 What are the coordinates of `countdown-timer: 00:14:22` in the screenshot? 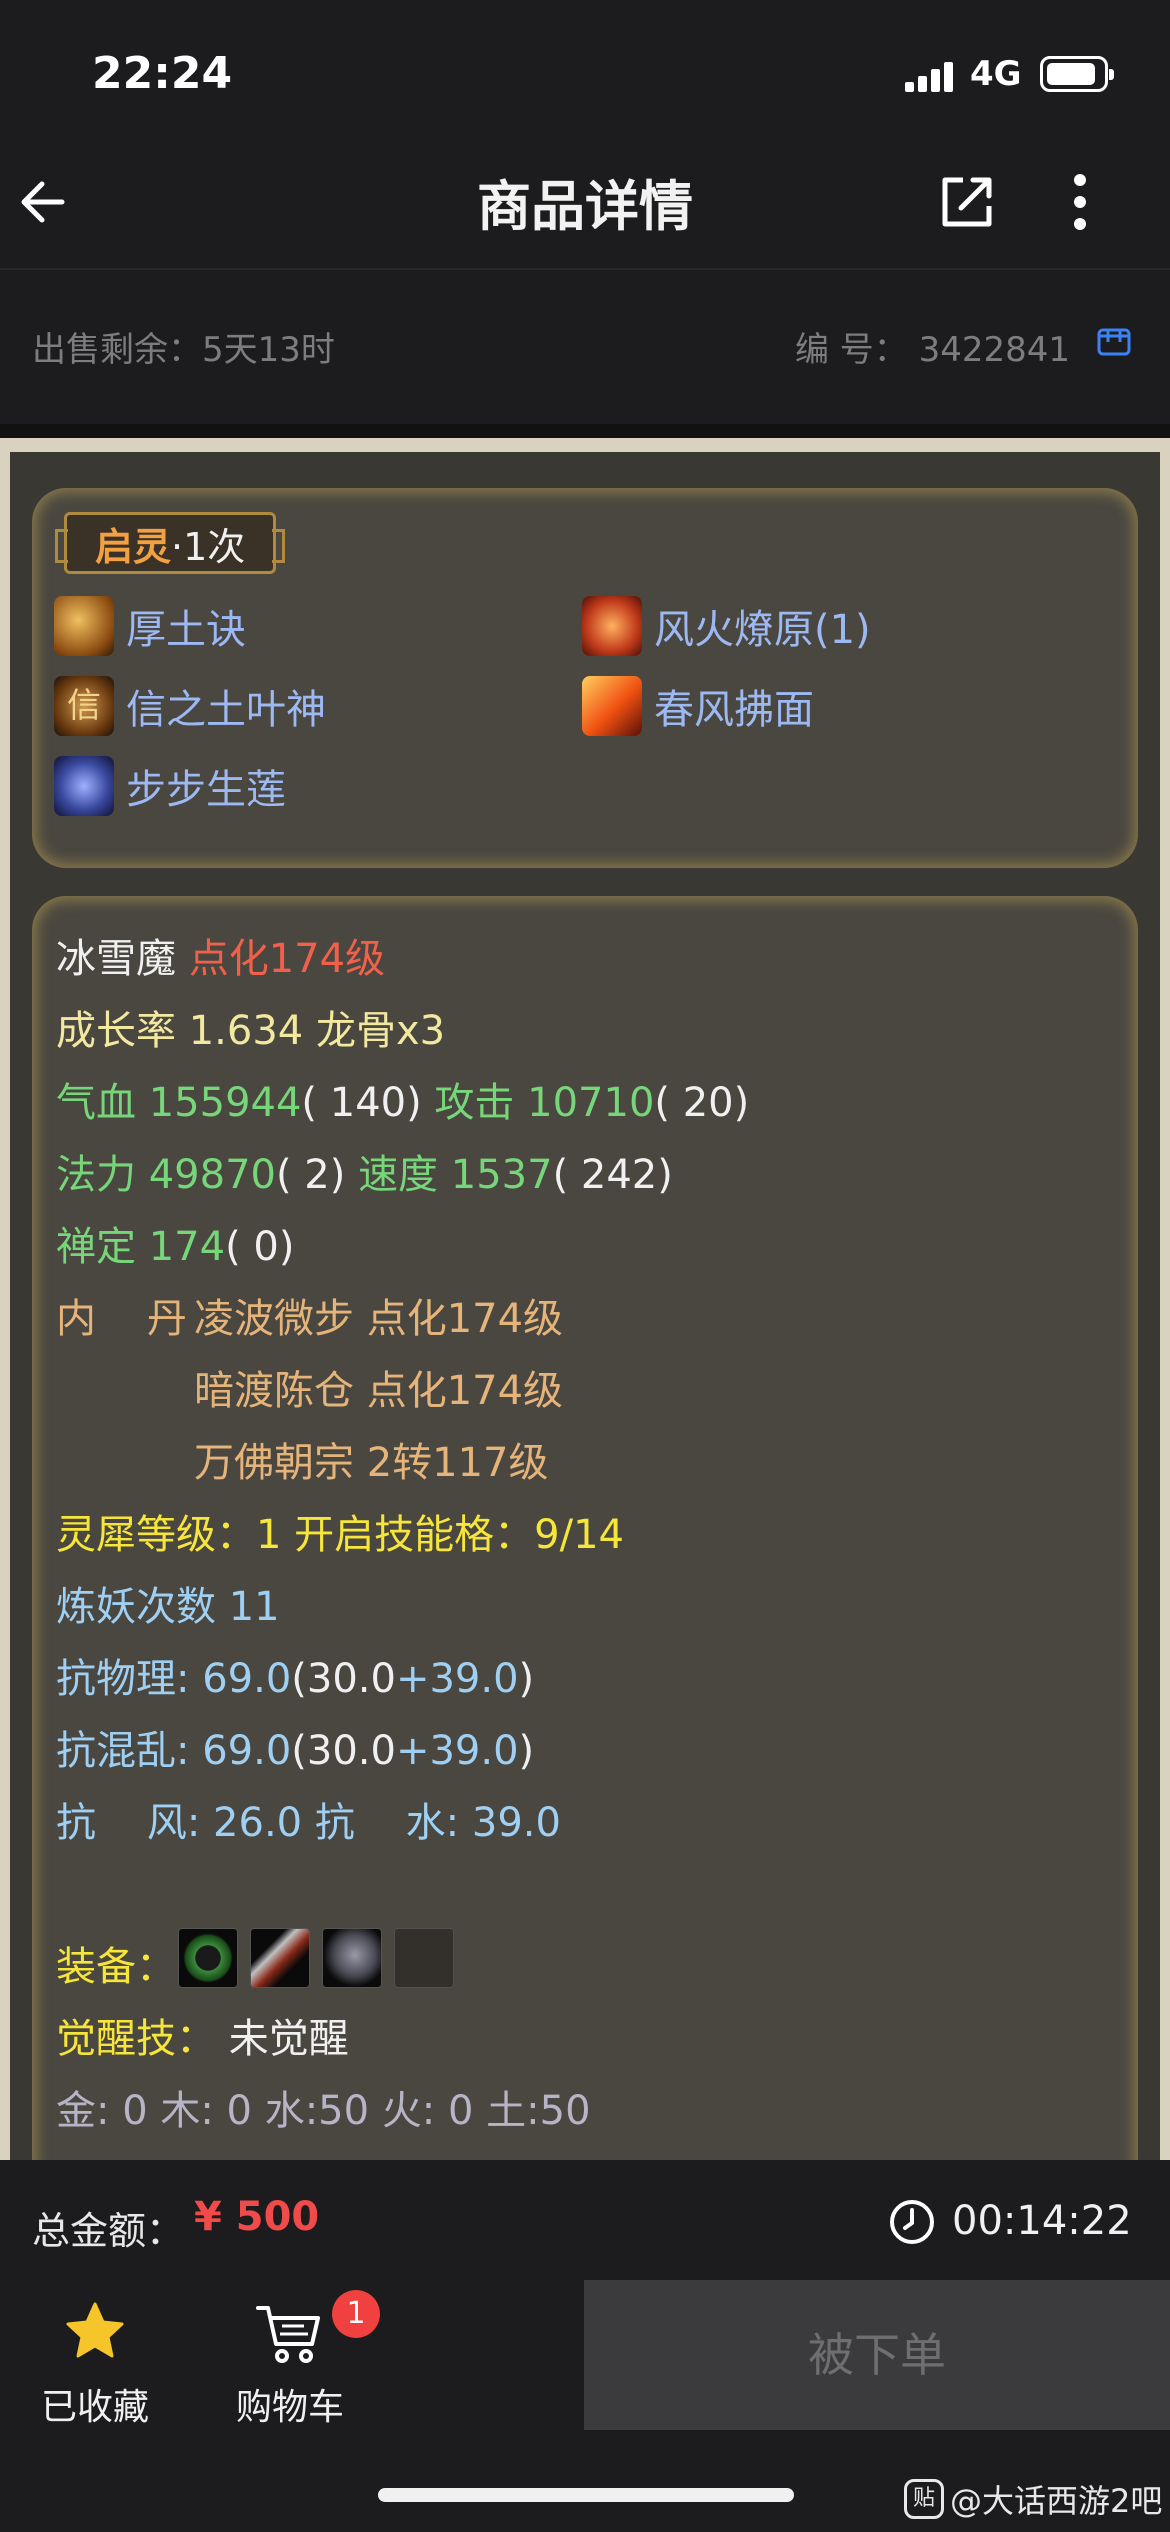 It's located at (1042, 2221).